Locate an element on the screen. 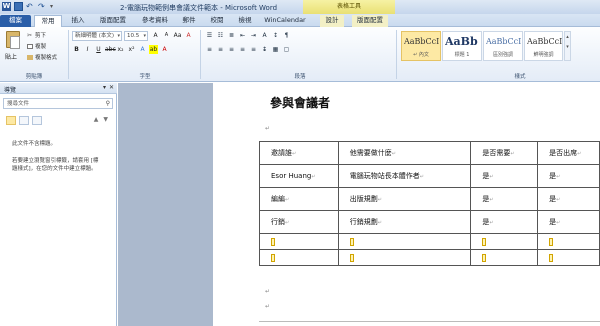  chevron-down-icon: ▾ is located at coordinates (104, 87).